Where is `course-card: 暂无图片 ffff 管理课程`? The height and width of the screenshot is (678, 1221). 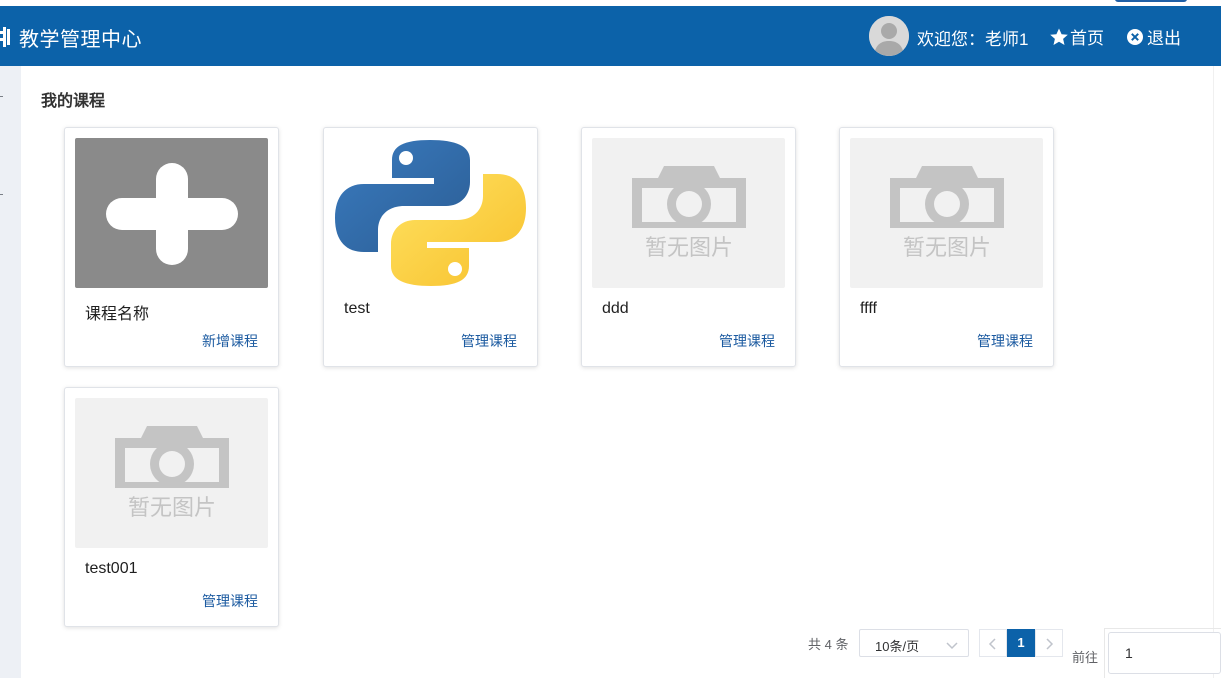 course-card: 暂无图片 ffff 管理课程 is located at coordinates (946, 247).